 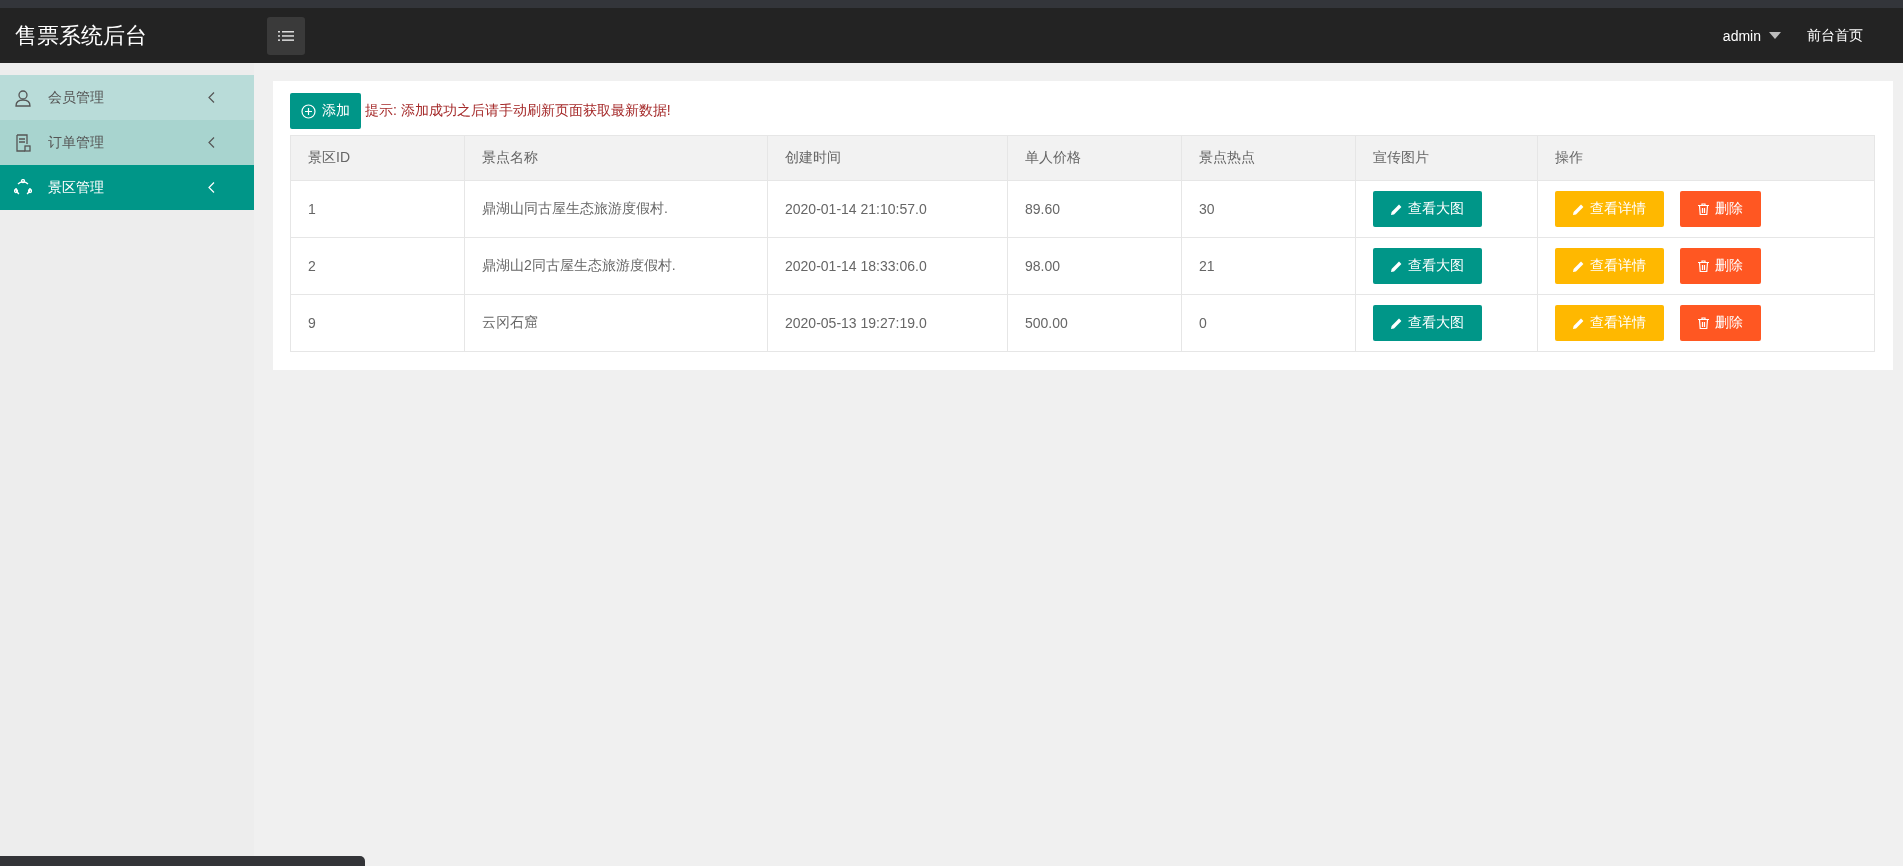 What do you see at coordinates (127, 187) in the screenshot?
I see `sidebar-item: 景区管理` at bounding box center [127, 187].